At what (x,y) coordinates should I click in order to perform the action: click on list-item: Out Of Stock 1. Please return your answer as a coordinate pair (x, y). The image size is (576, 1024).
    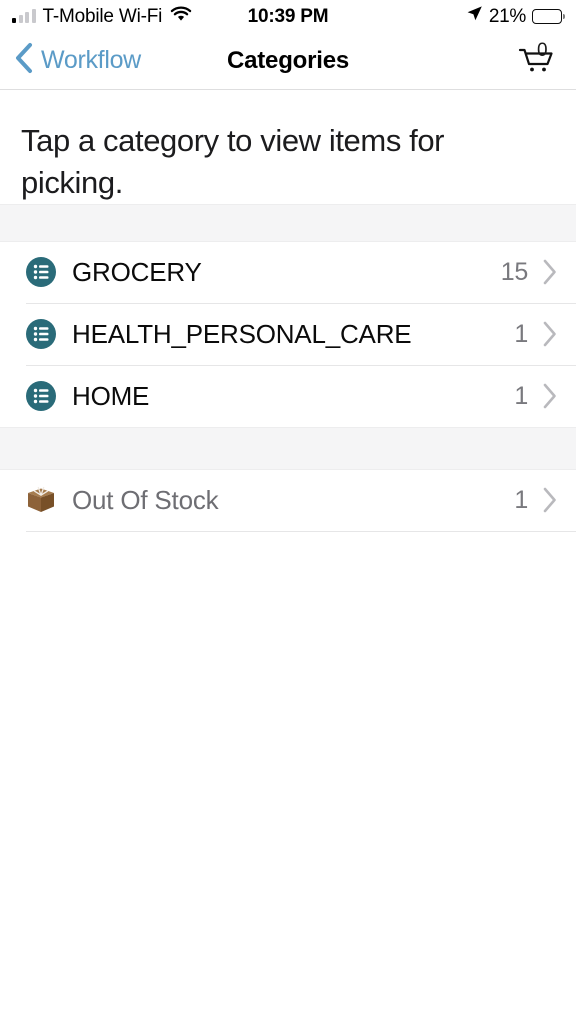
    Looking at the image, I should click on (288, 500).